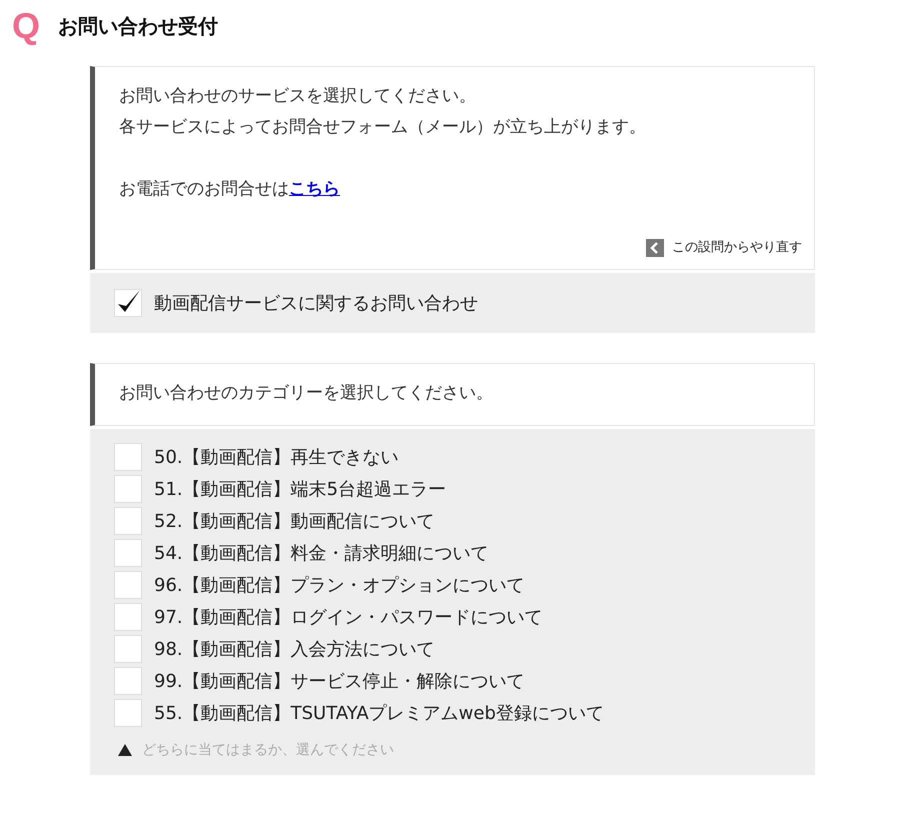  Describe the element at coordinates (379, 713) in the screenshot. I see `option-label: 55.【動画配信】TSUTAYAプレミアムweb登録について` at that location.